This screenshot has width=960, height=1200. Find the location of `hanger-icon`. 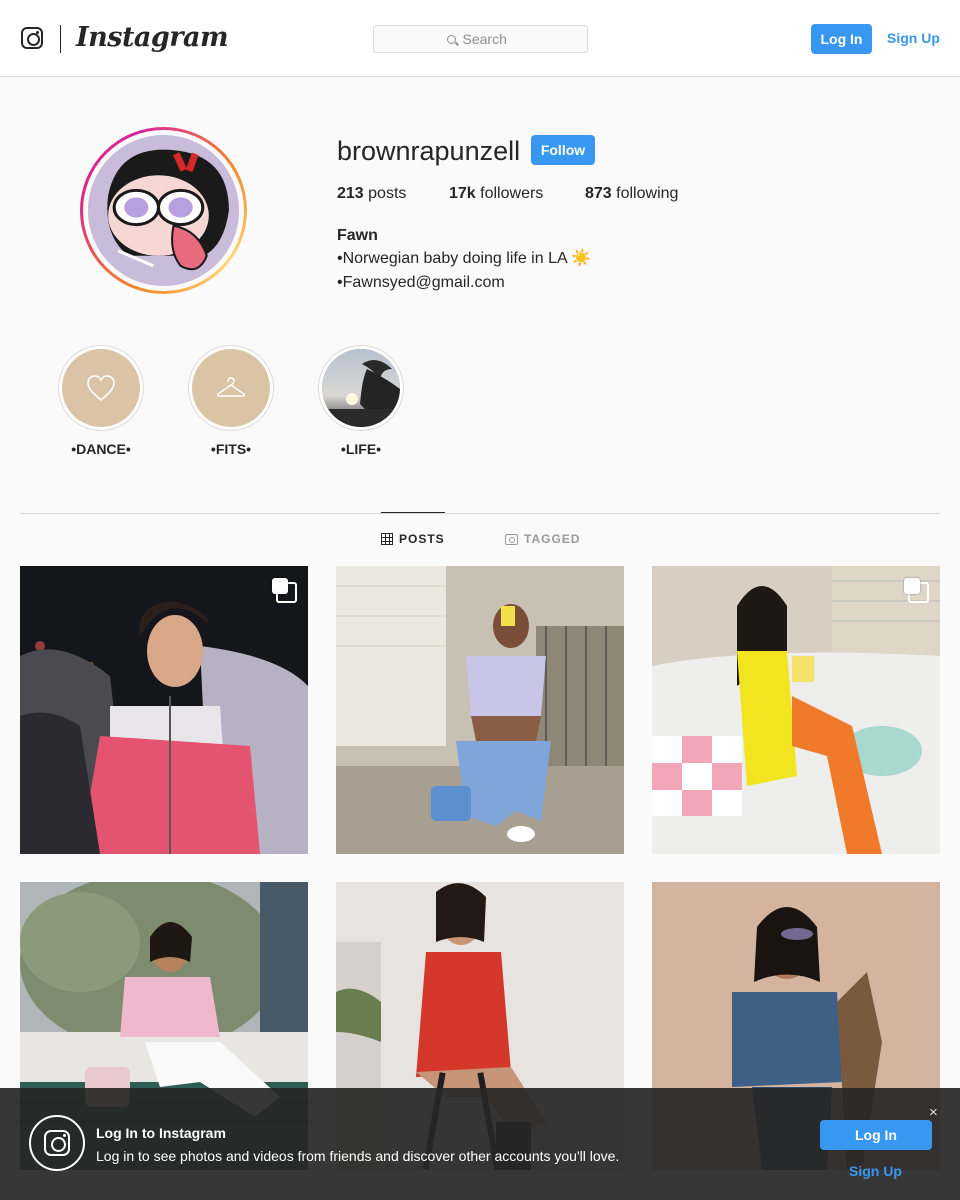

hanger-icon is located at coordinates (231, 387).